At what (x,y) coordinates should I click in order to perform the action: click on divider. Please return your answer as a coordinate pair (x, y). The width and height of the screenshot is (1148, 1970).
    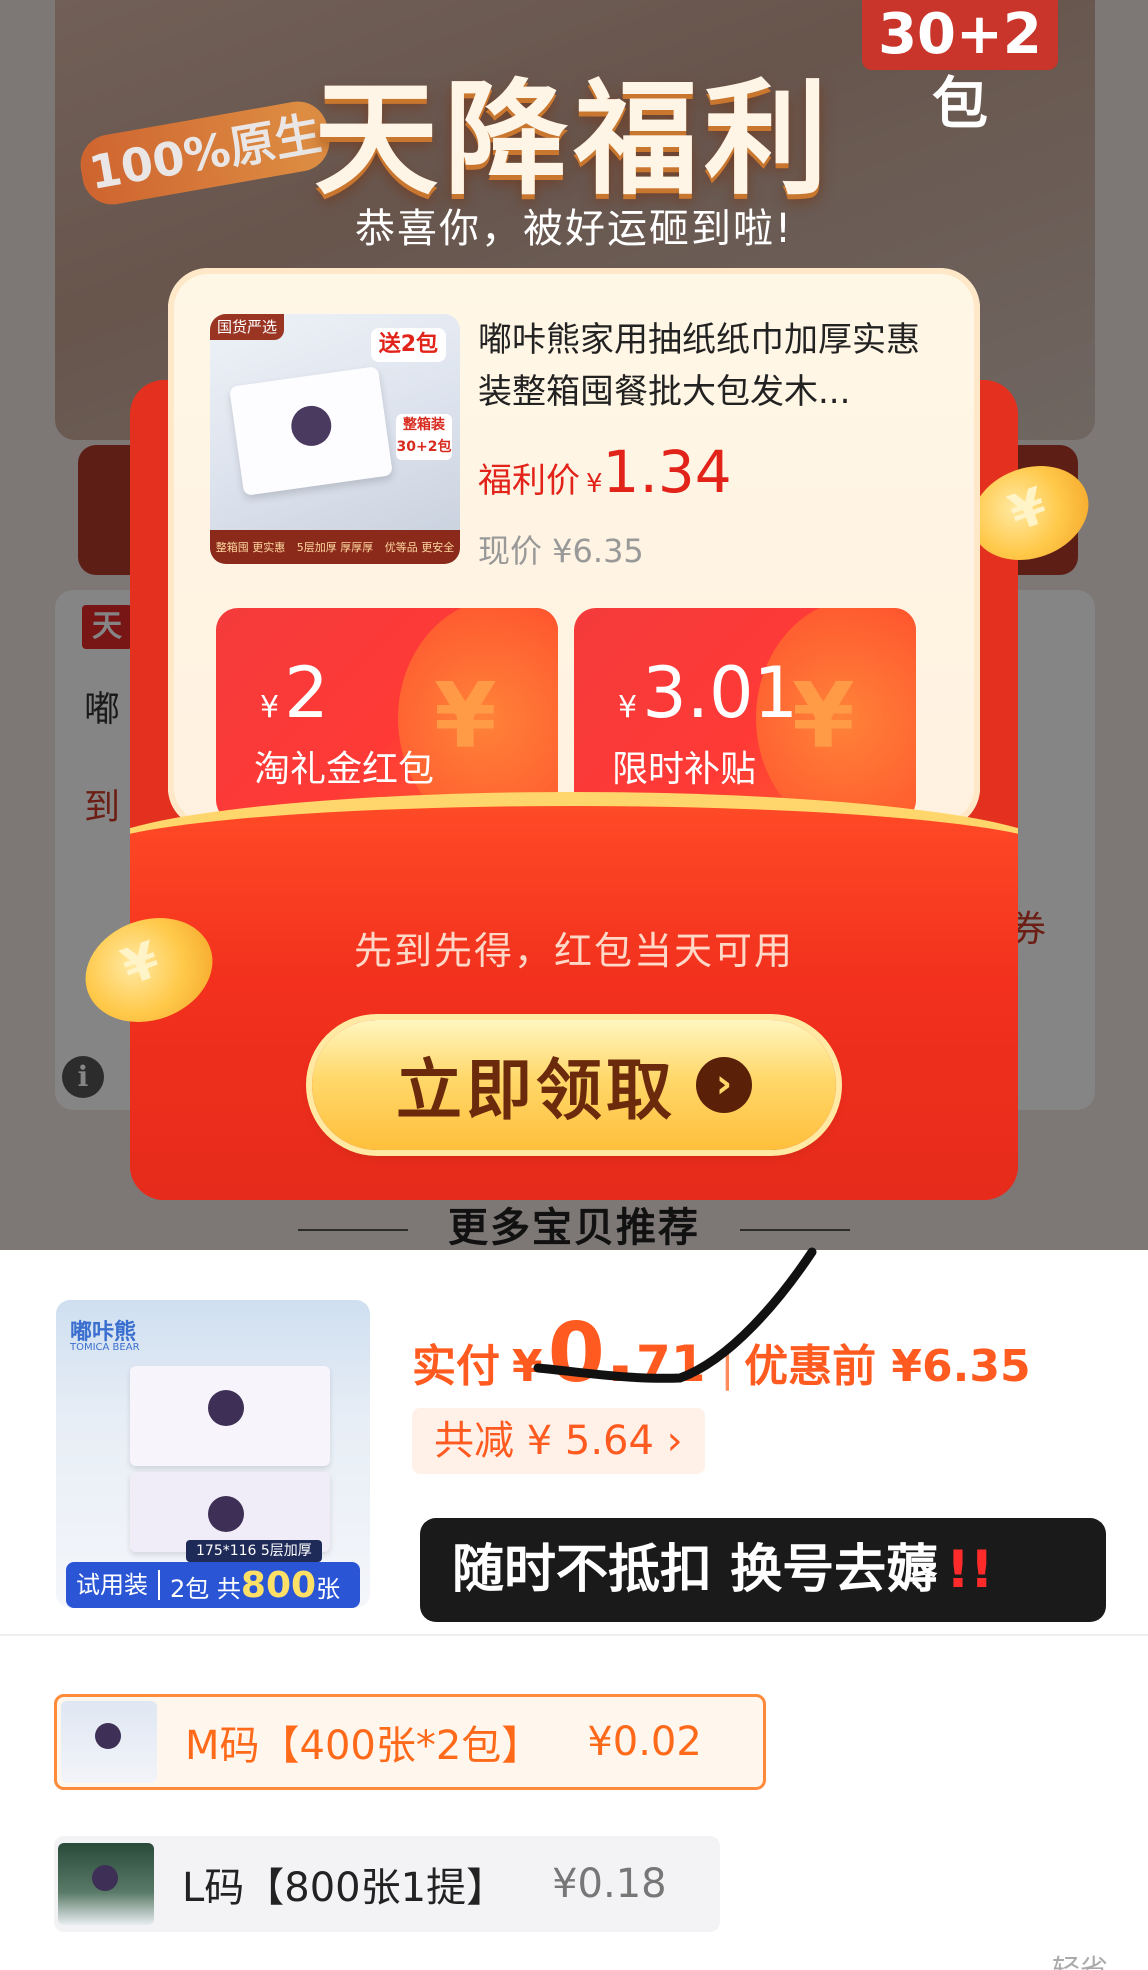
    Looking at the image, I should click on (574, 1635).